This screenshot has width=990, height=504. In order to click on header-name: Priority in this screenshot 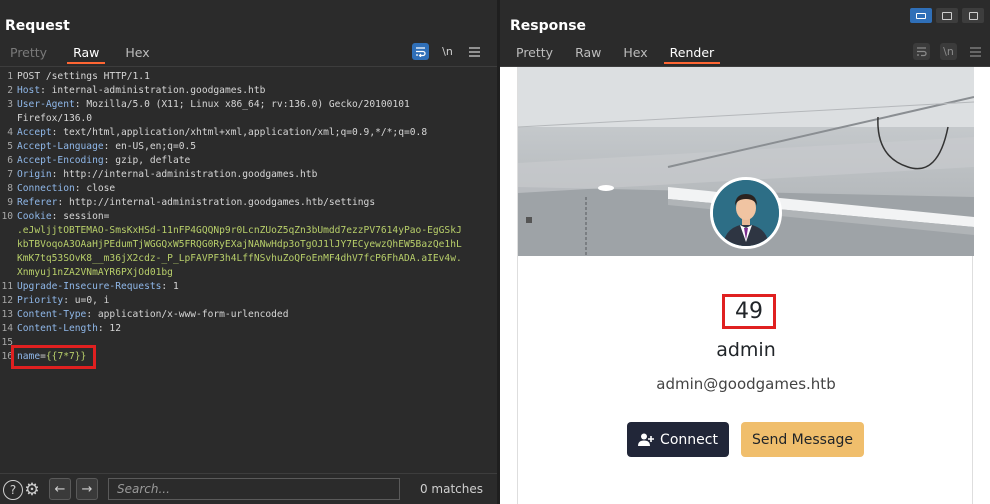, I will do `click(40, 300)`.